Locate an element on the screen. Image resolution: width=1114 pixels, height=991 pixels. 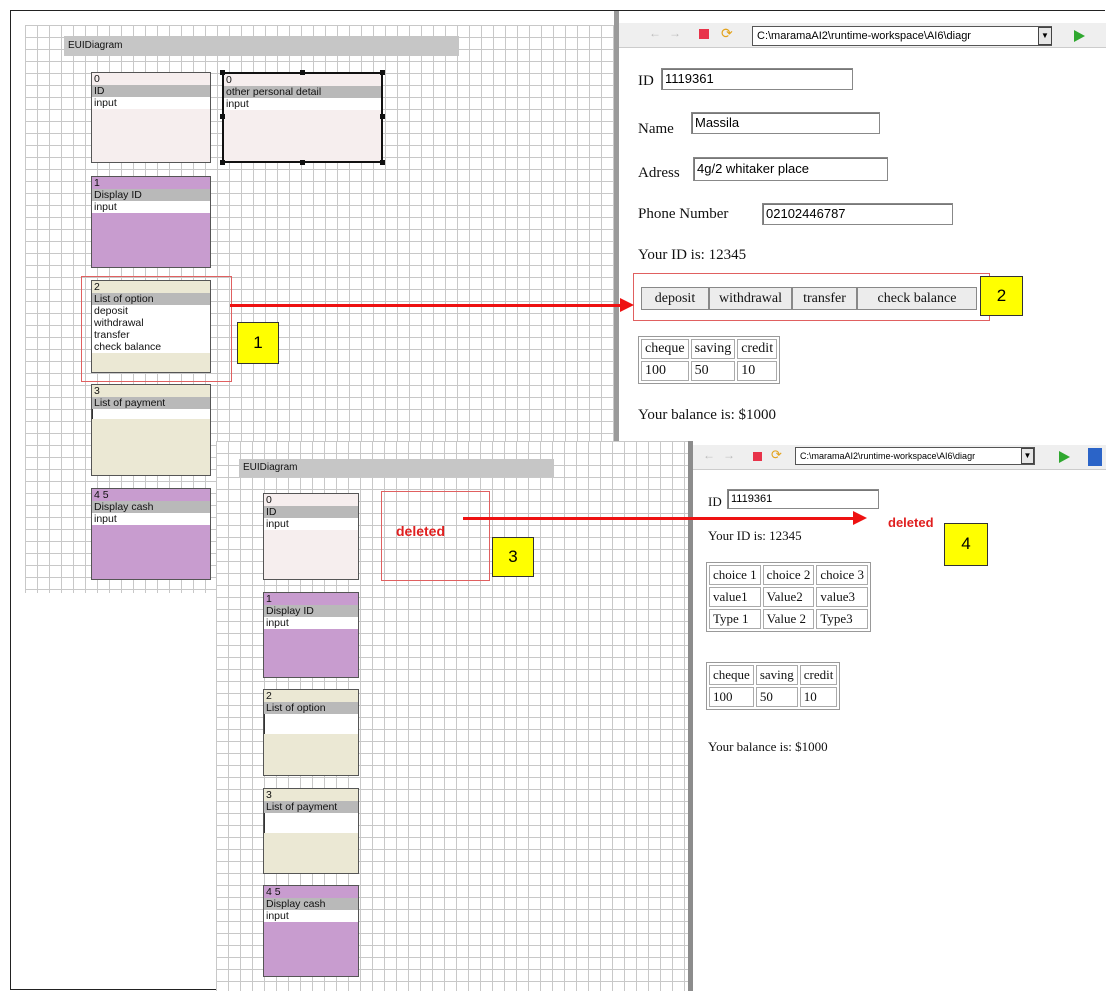
bottom-id-input: 1119361 is located at coordinates (803, 499).